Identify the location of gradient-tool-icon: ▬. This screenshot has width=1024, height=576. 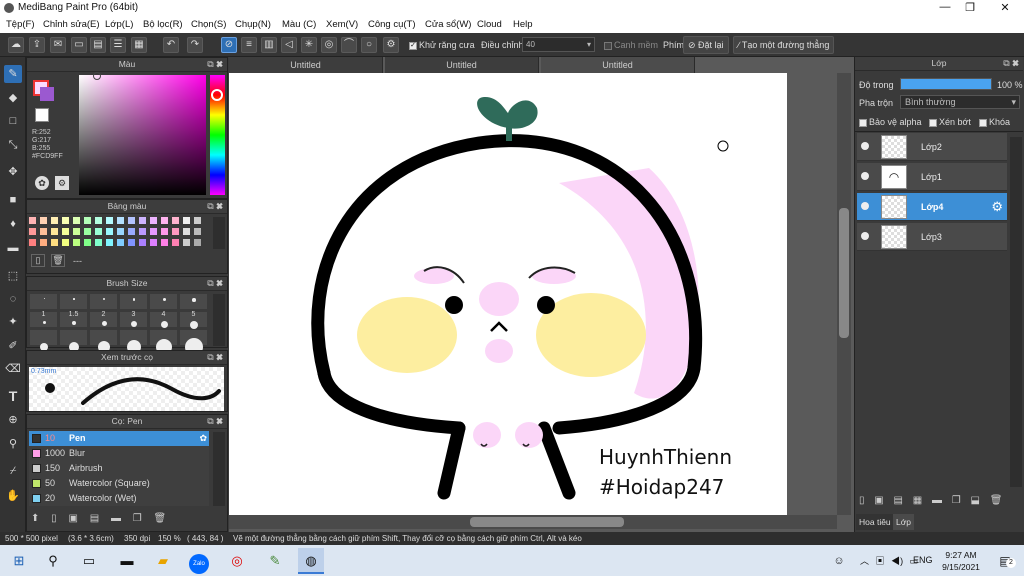
(13, 248).